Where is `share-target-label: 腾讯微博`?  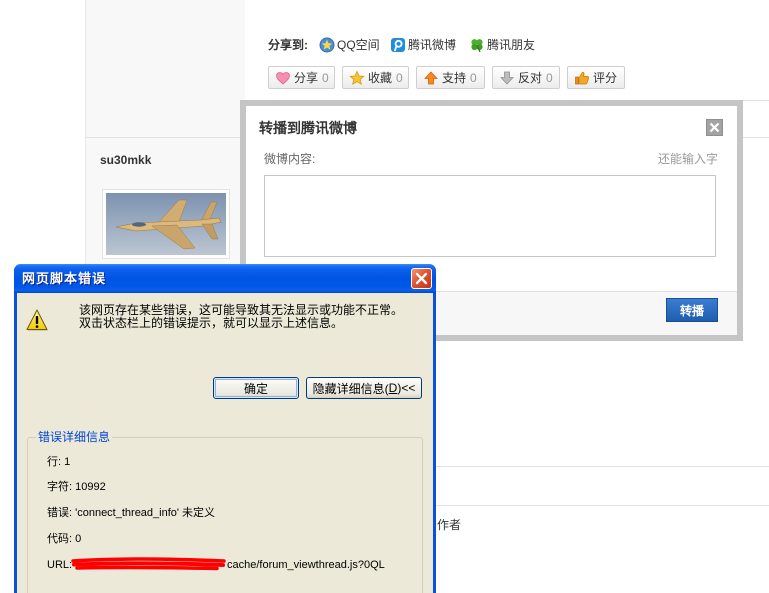
share-target-label: 腾讯微博 is located at coordinates (432, 45).